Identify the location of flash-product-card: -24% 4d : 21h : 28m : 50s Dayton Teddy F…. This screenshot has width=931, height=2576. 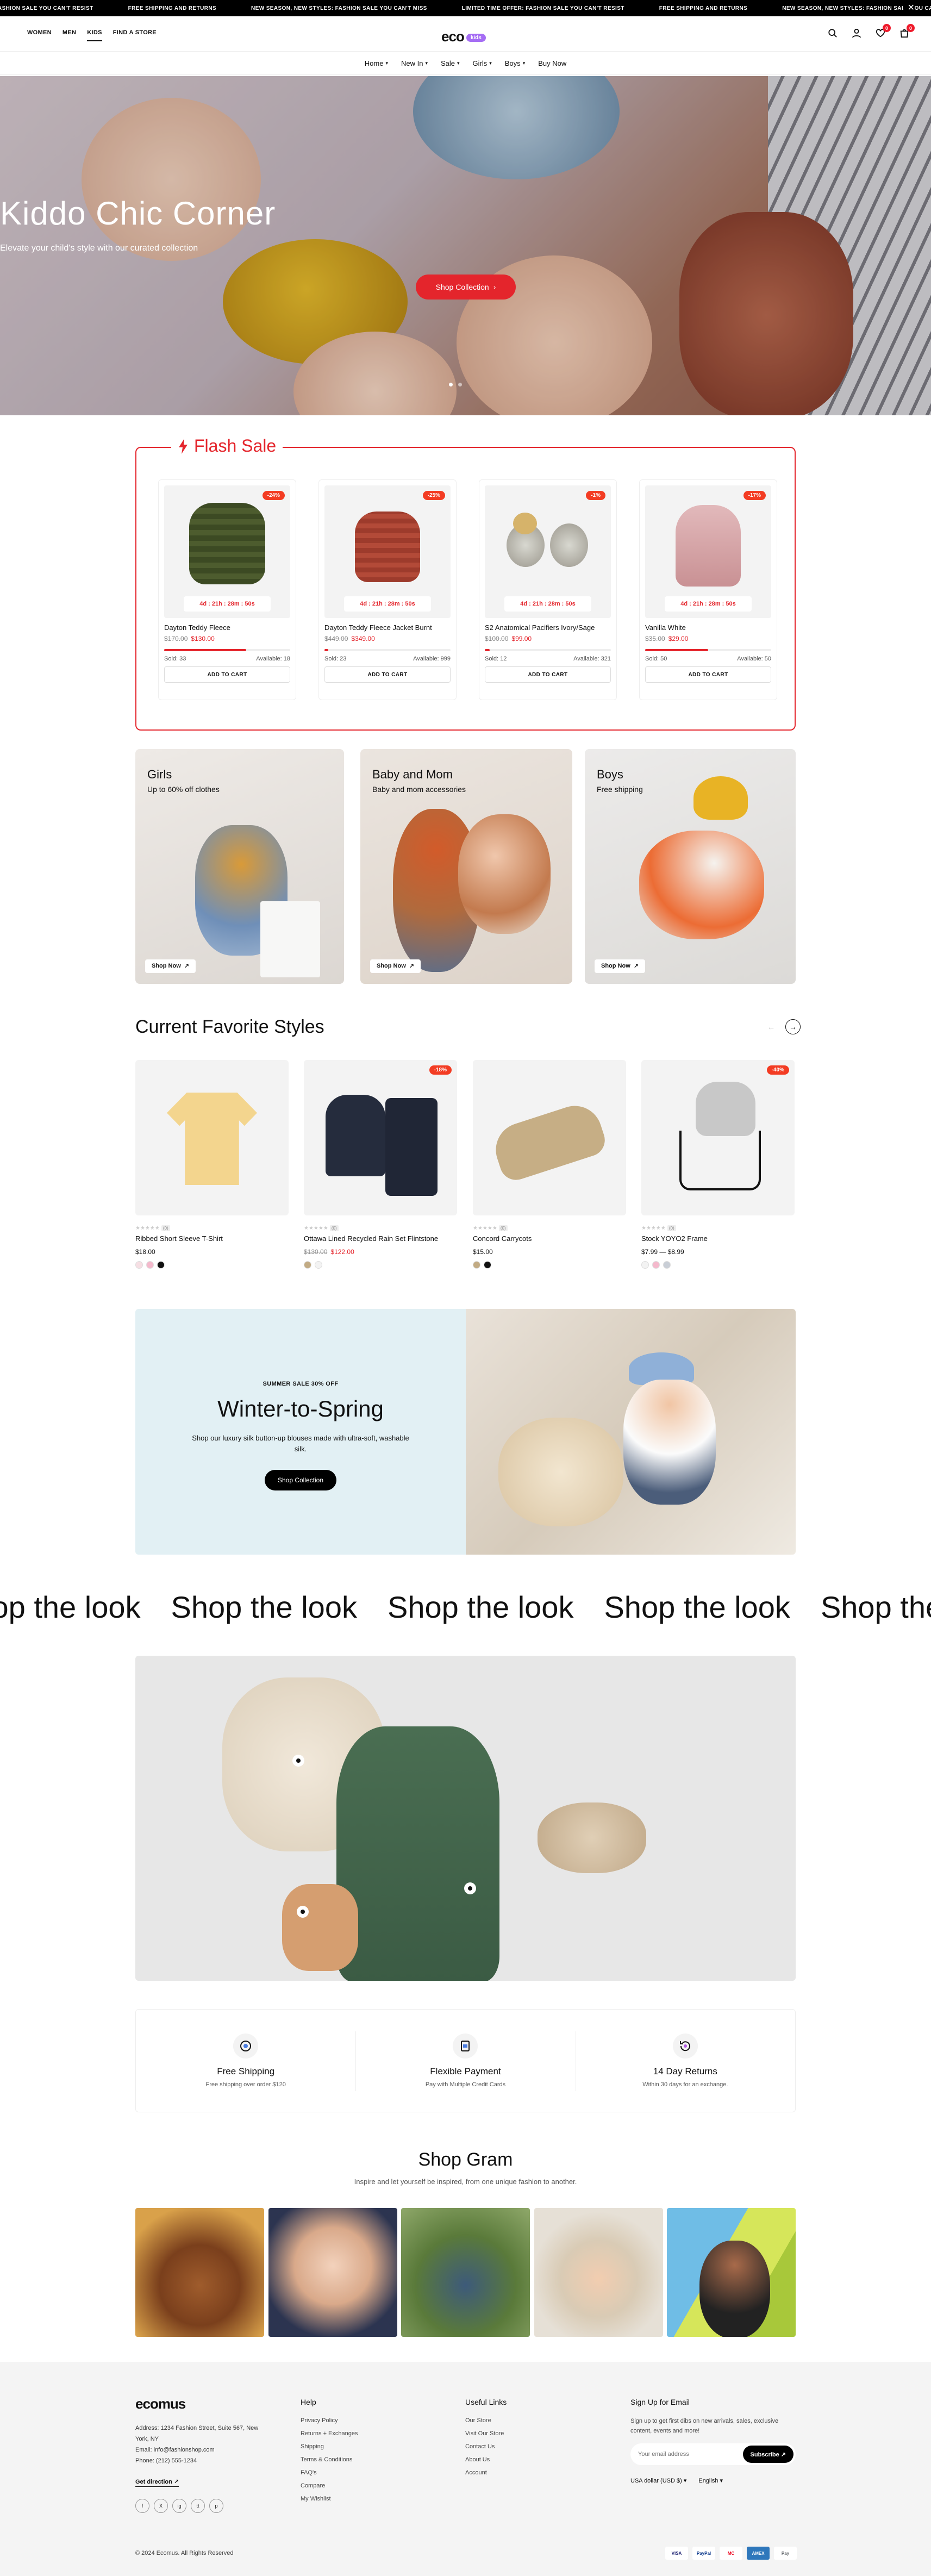
(227, 590).